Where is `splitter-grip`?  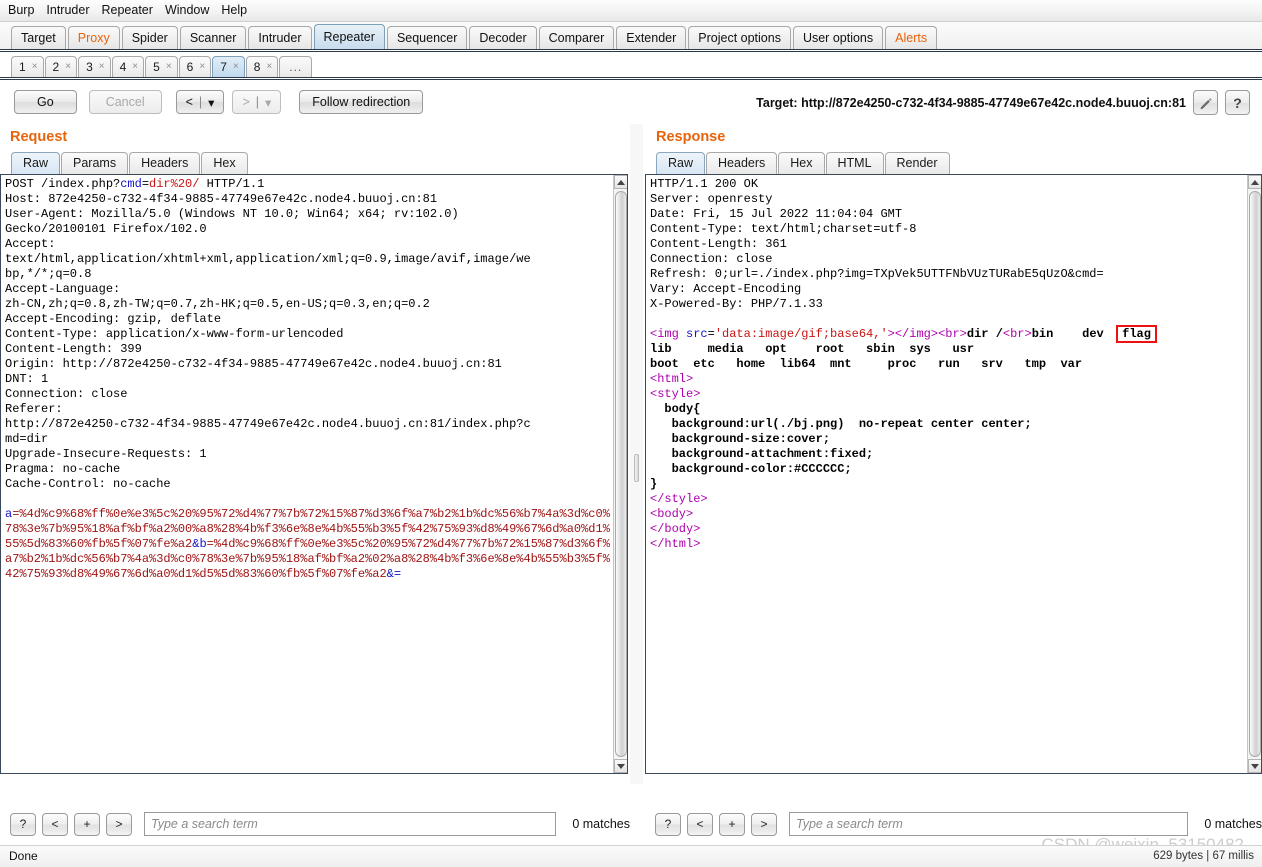
splitter-grip is located at coordinates (636, 468).